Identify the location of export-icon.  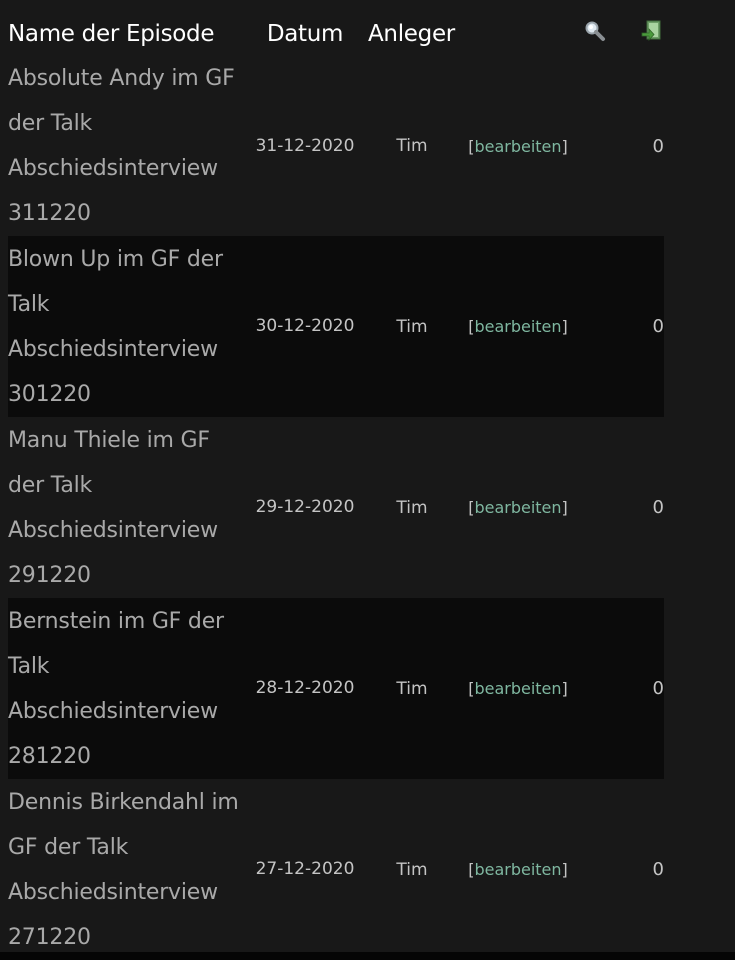
(651, 34).